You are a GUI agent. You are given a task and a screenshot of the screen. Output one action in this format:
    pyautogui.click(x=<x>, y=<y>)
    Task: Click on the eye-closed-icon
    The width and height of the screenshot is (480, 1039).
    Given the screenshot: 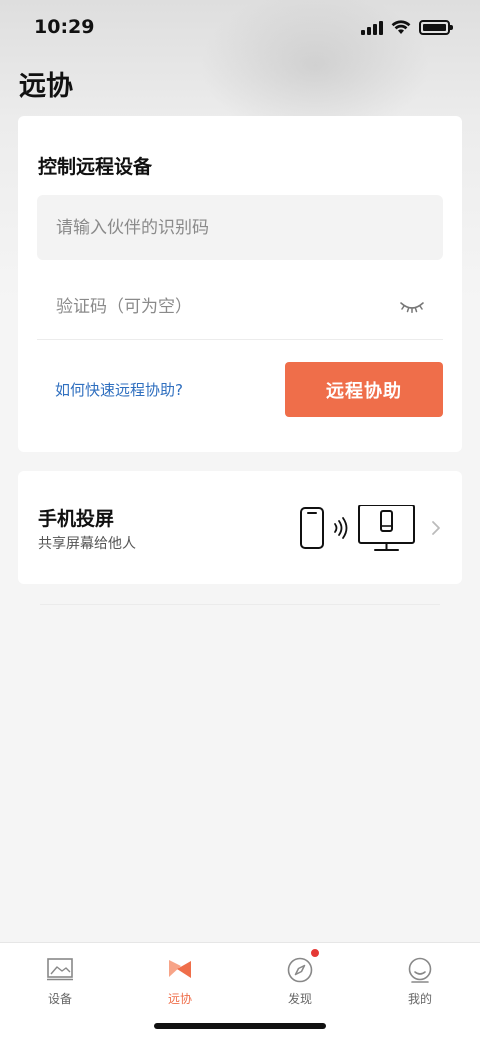 What is the action you would take?
    pyautogui.click(x=412, y=306)
    